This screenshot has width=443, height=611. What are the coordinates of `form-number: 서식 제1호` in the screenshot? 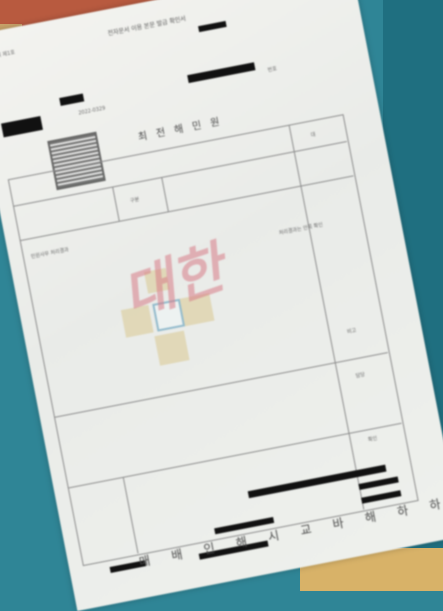 It's located at (8, 54).